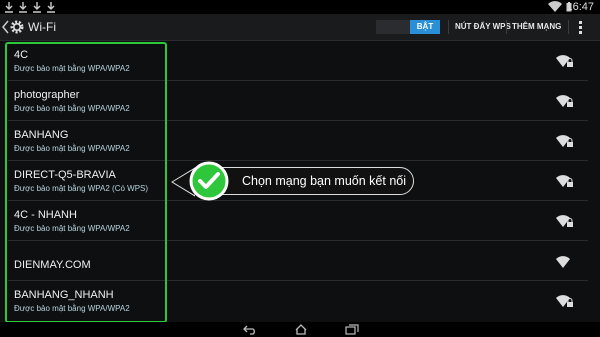 This screenshot has height=337, width=600. Describe the element at coordinates (17, 27) in the screenshot. I see `gear-icon` at that location.